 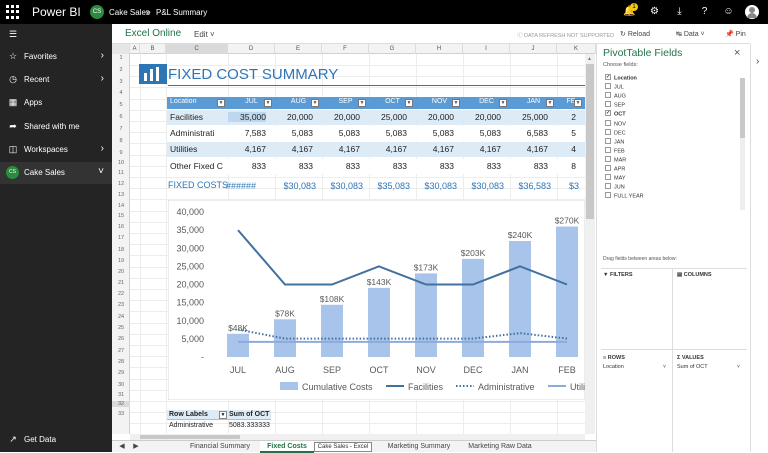 I want to click on field-item: FEB, so click(x=615, y=150).